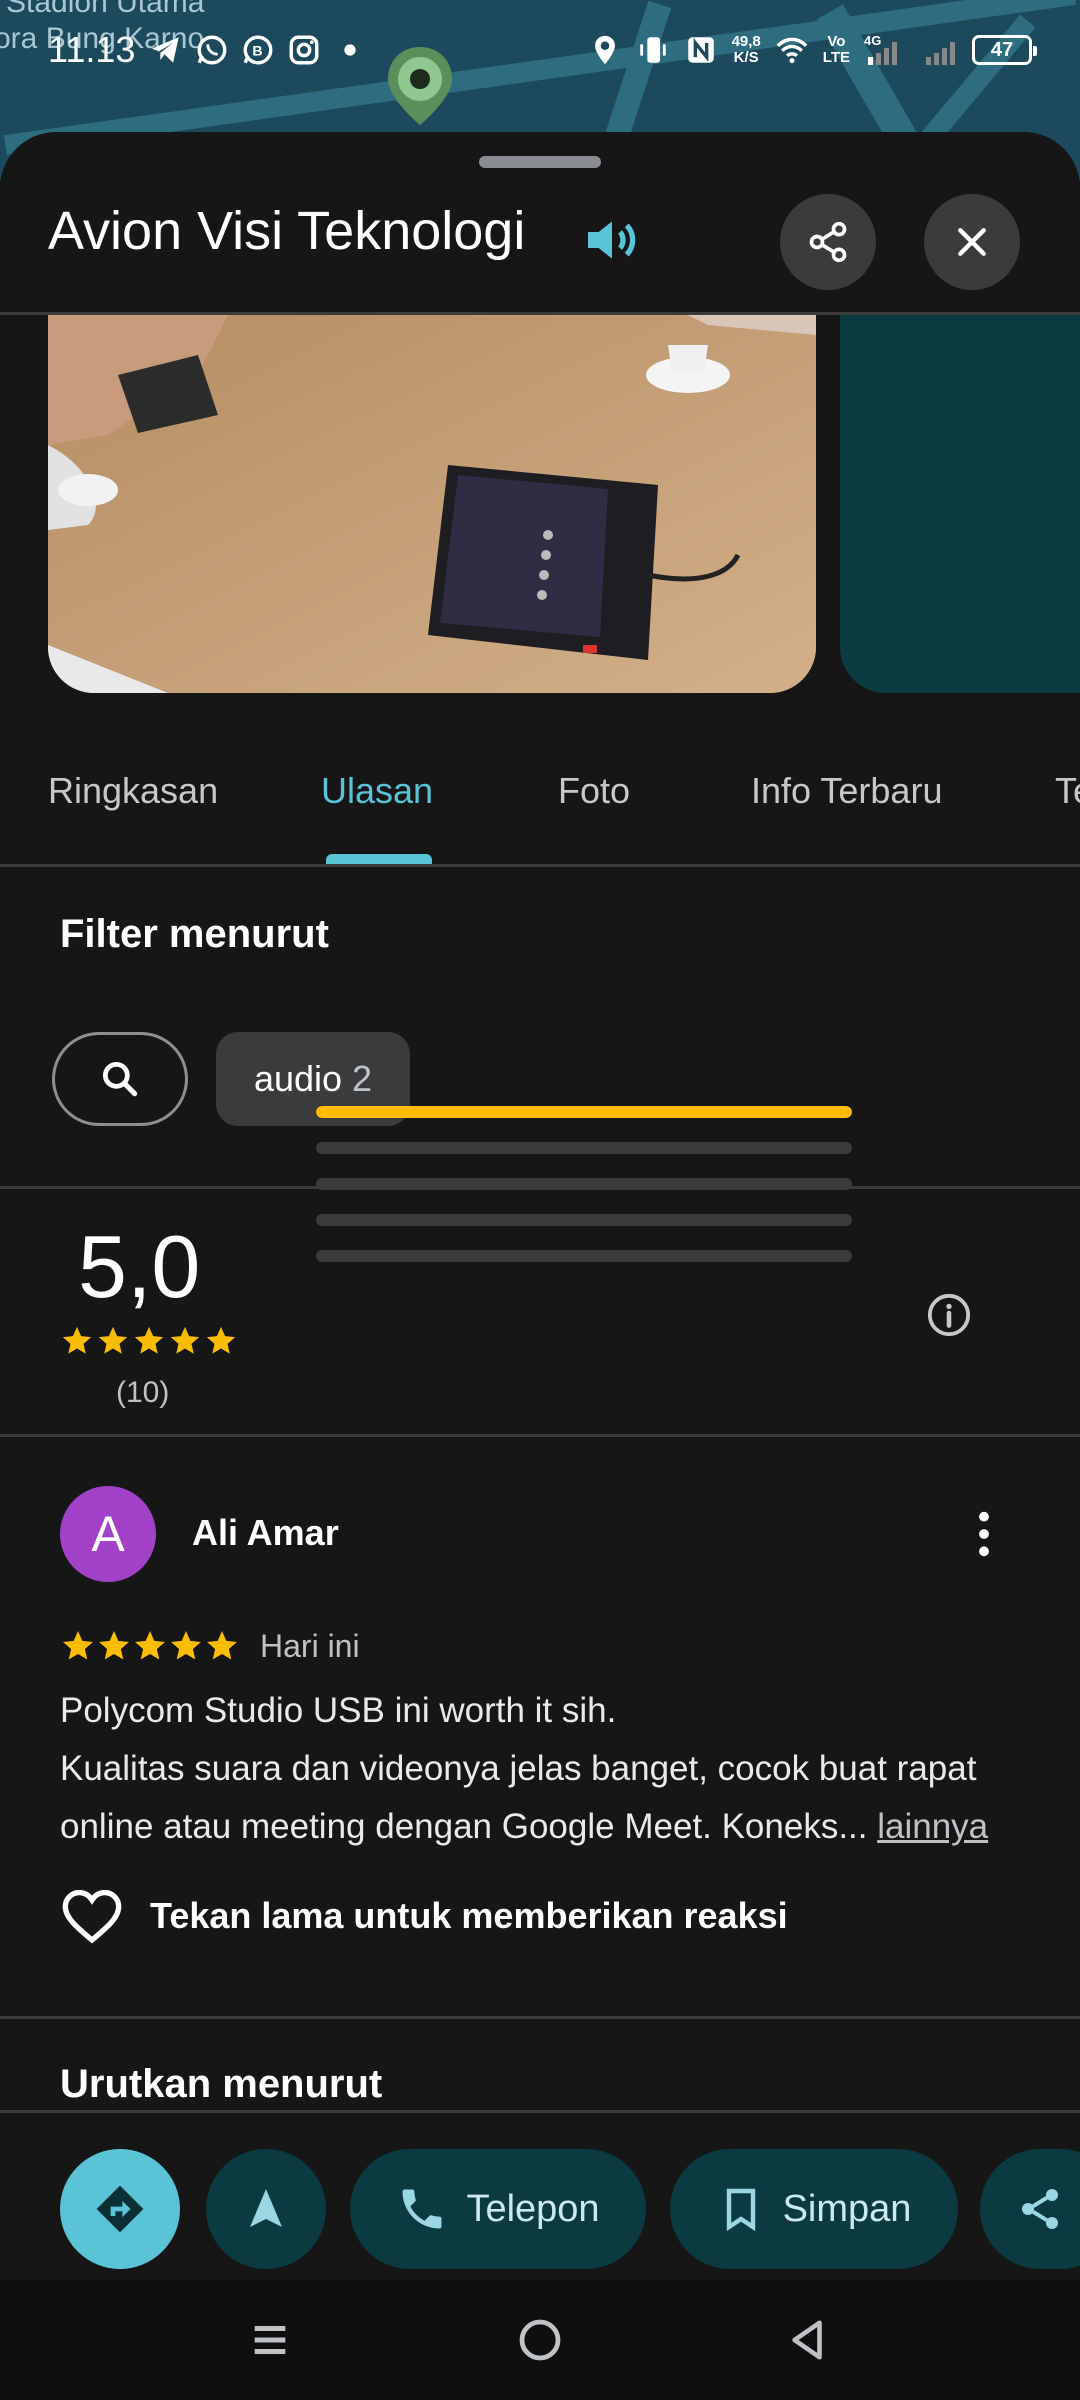  I want to click on status-bar: 11.13 B 49,8 K/S Vo LTE 4G 47, so click(540, 50).